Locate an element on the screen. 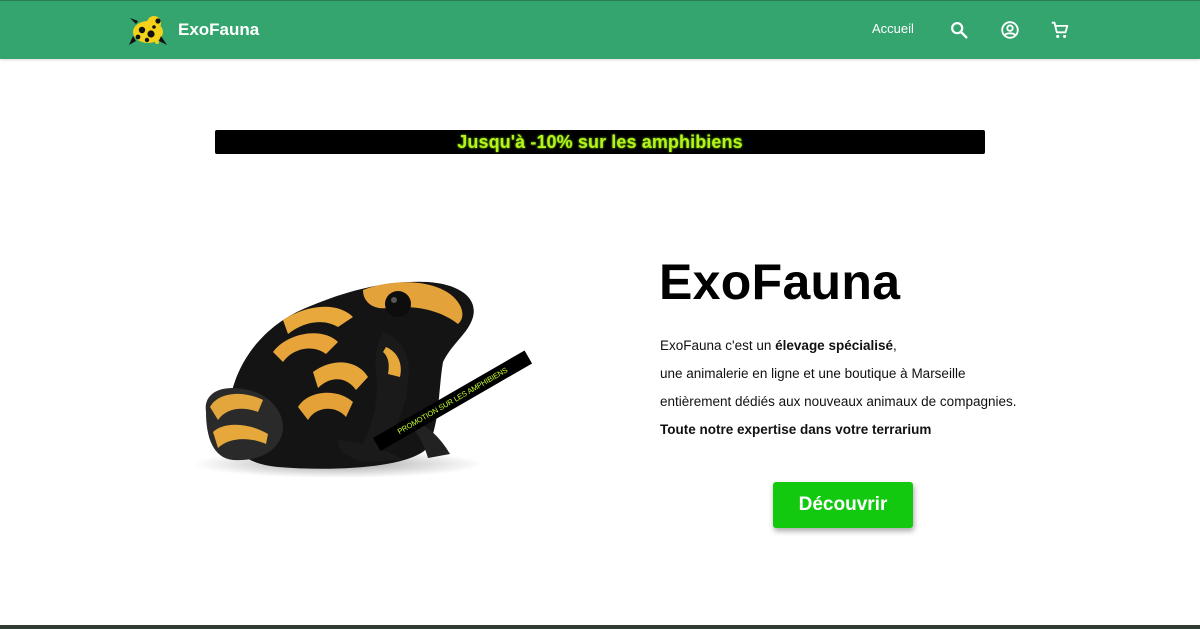 The height and width of the screenshot is (629, 1200). hero-line1-prefix: ExoFauna c'est un is located at coordinates (718, 345).